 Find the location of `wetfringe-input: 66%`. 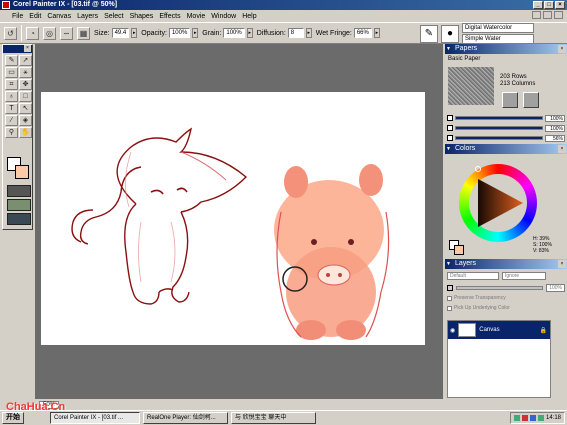

wetfringe-input: 66% is located at coordinates (362, 33).